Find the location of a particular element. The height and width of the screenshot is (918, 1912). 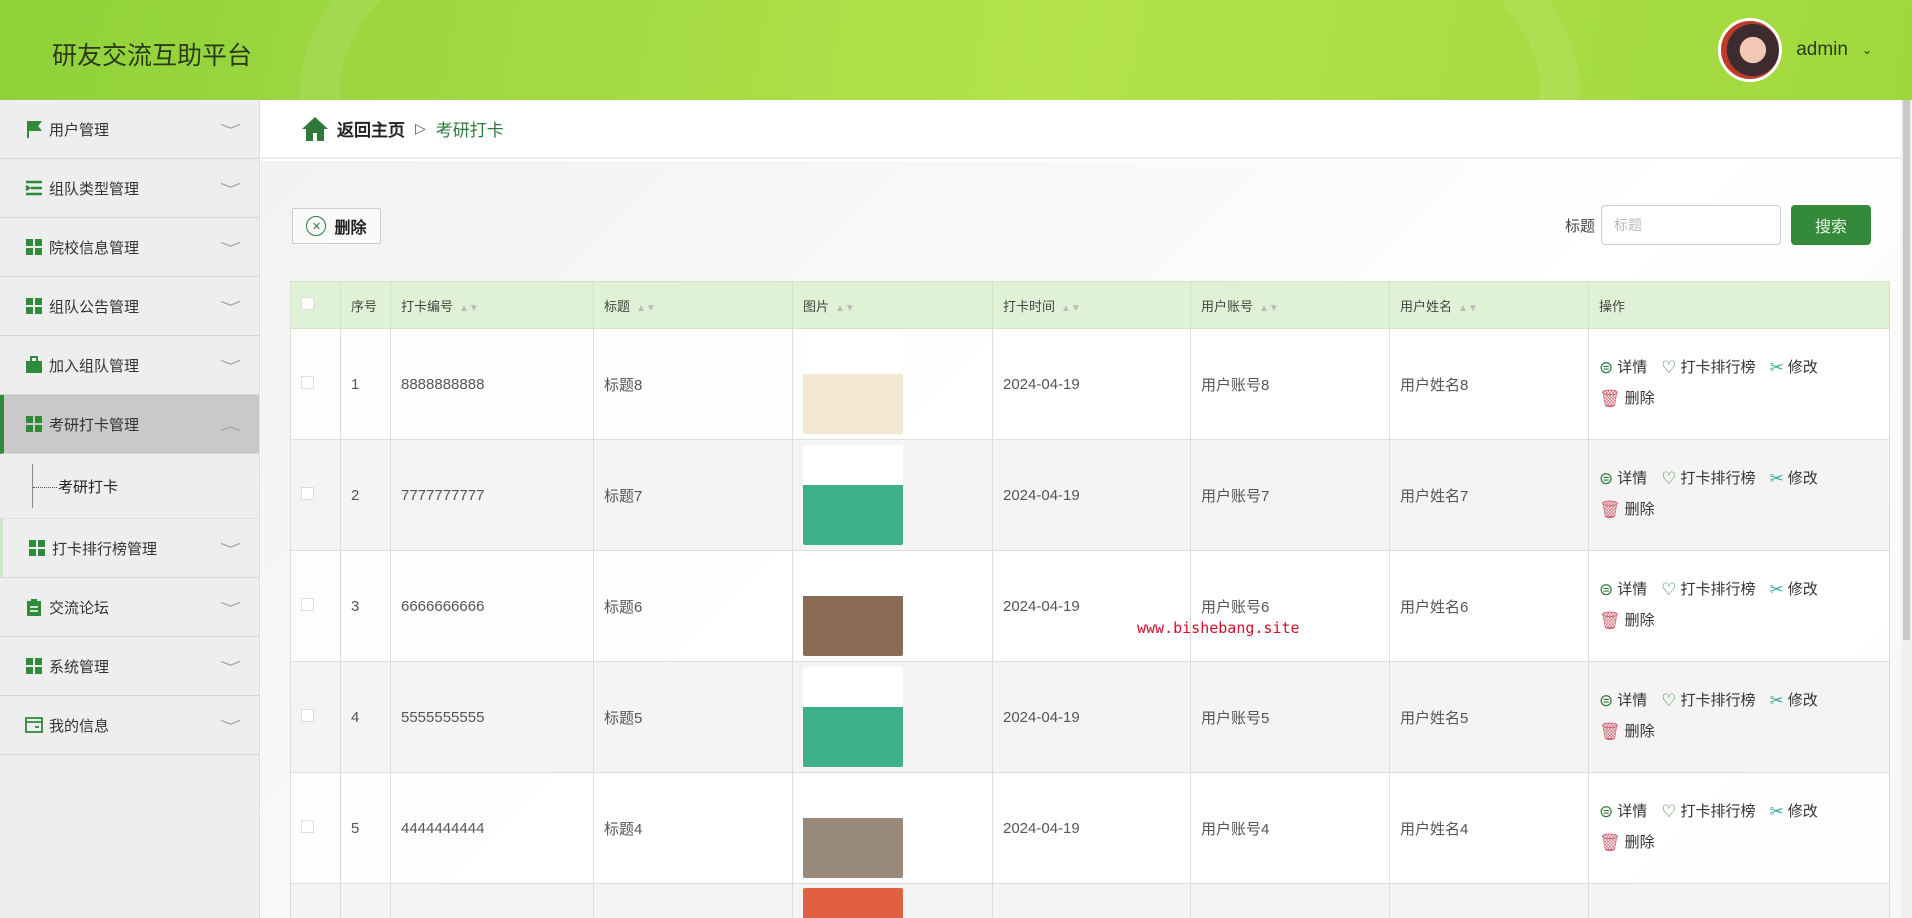

sidebar-subitem-checkin: 考研打卡 is located at coordinates (129, 486).